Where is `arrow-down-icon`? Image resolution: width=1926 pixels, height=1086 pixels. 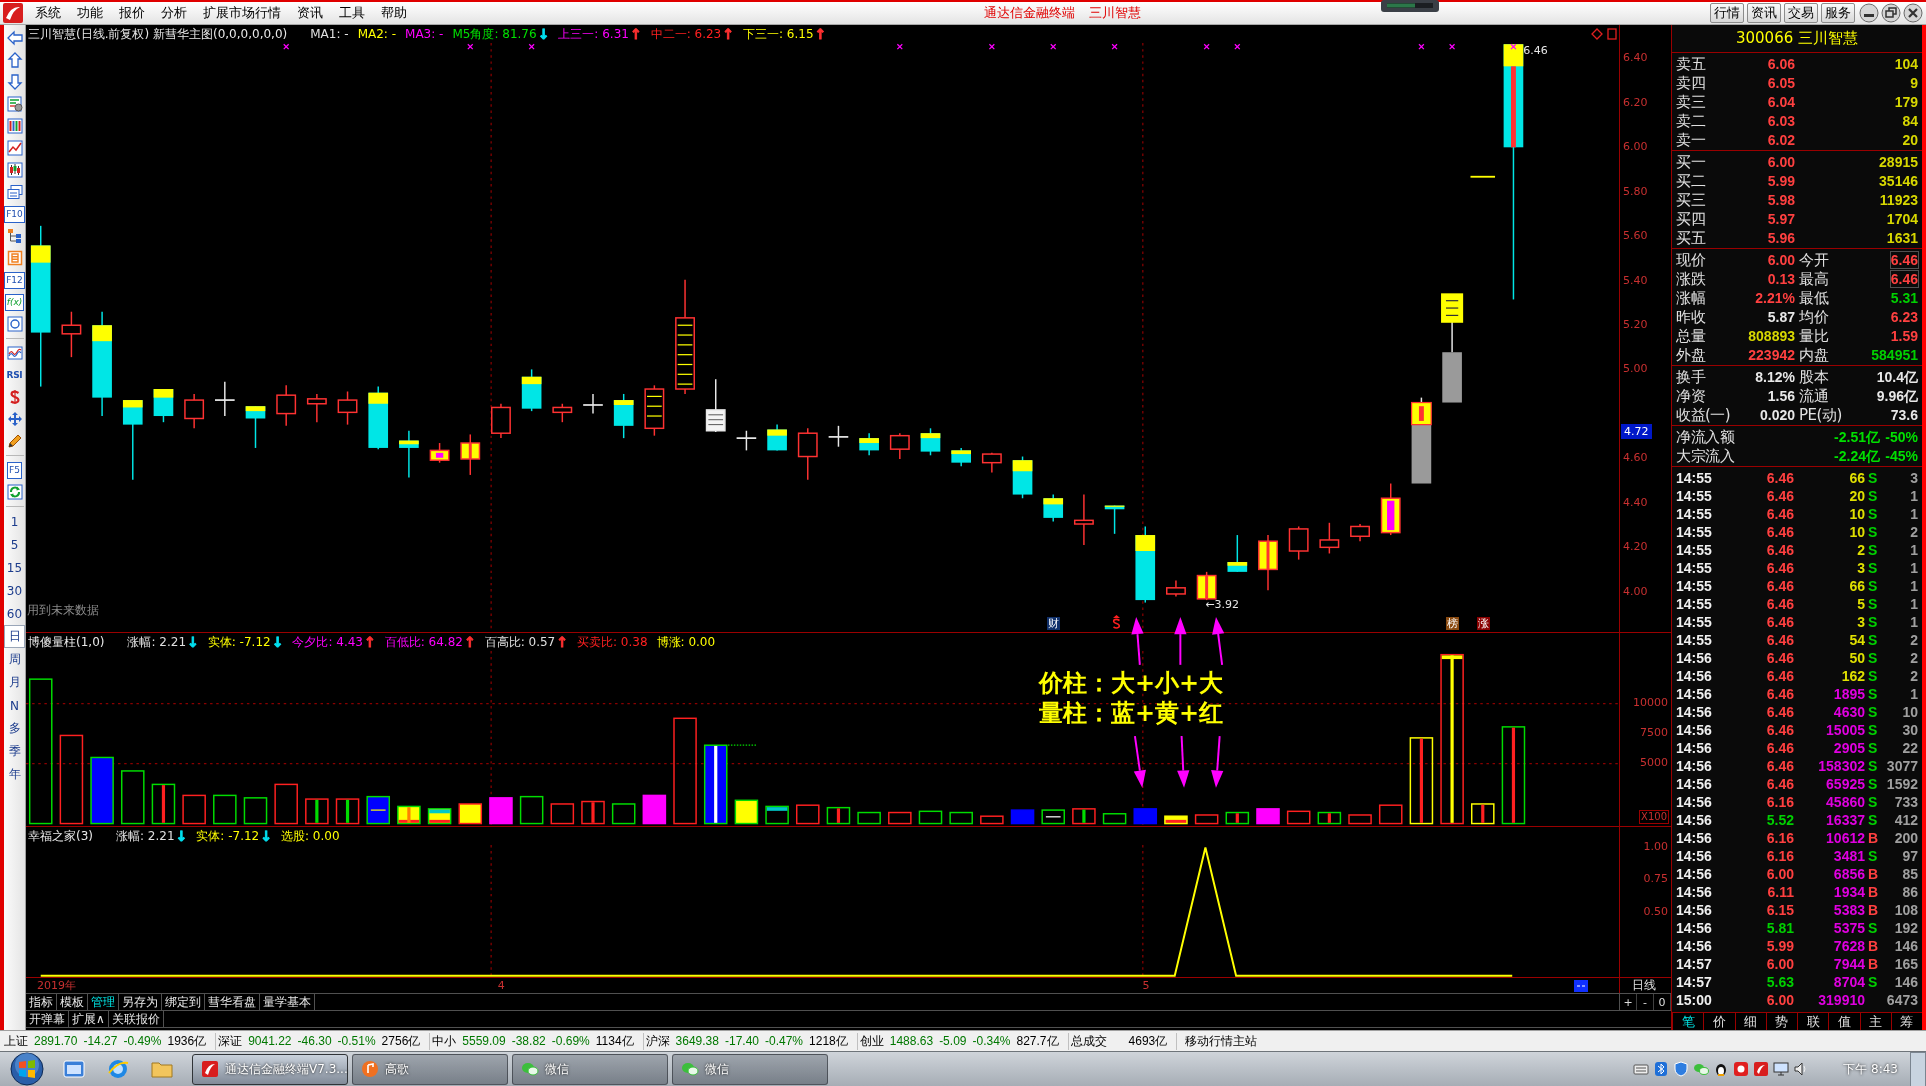
arrow-down-icon is located at coordinates (14, 82).